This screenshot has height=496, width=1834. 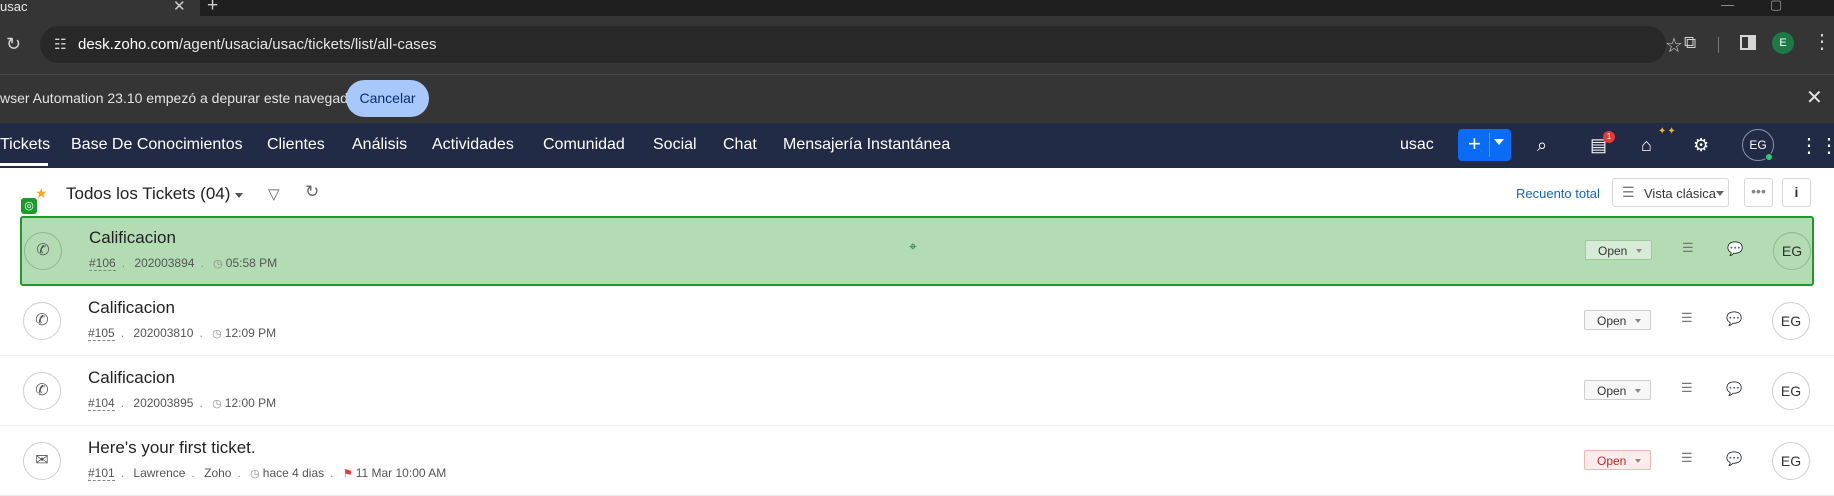 What do you see at coordinates (1646, 145) in the screenshot?
I see `marketplace-icon: ⌂` at bounding box center [1646, 145].